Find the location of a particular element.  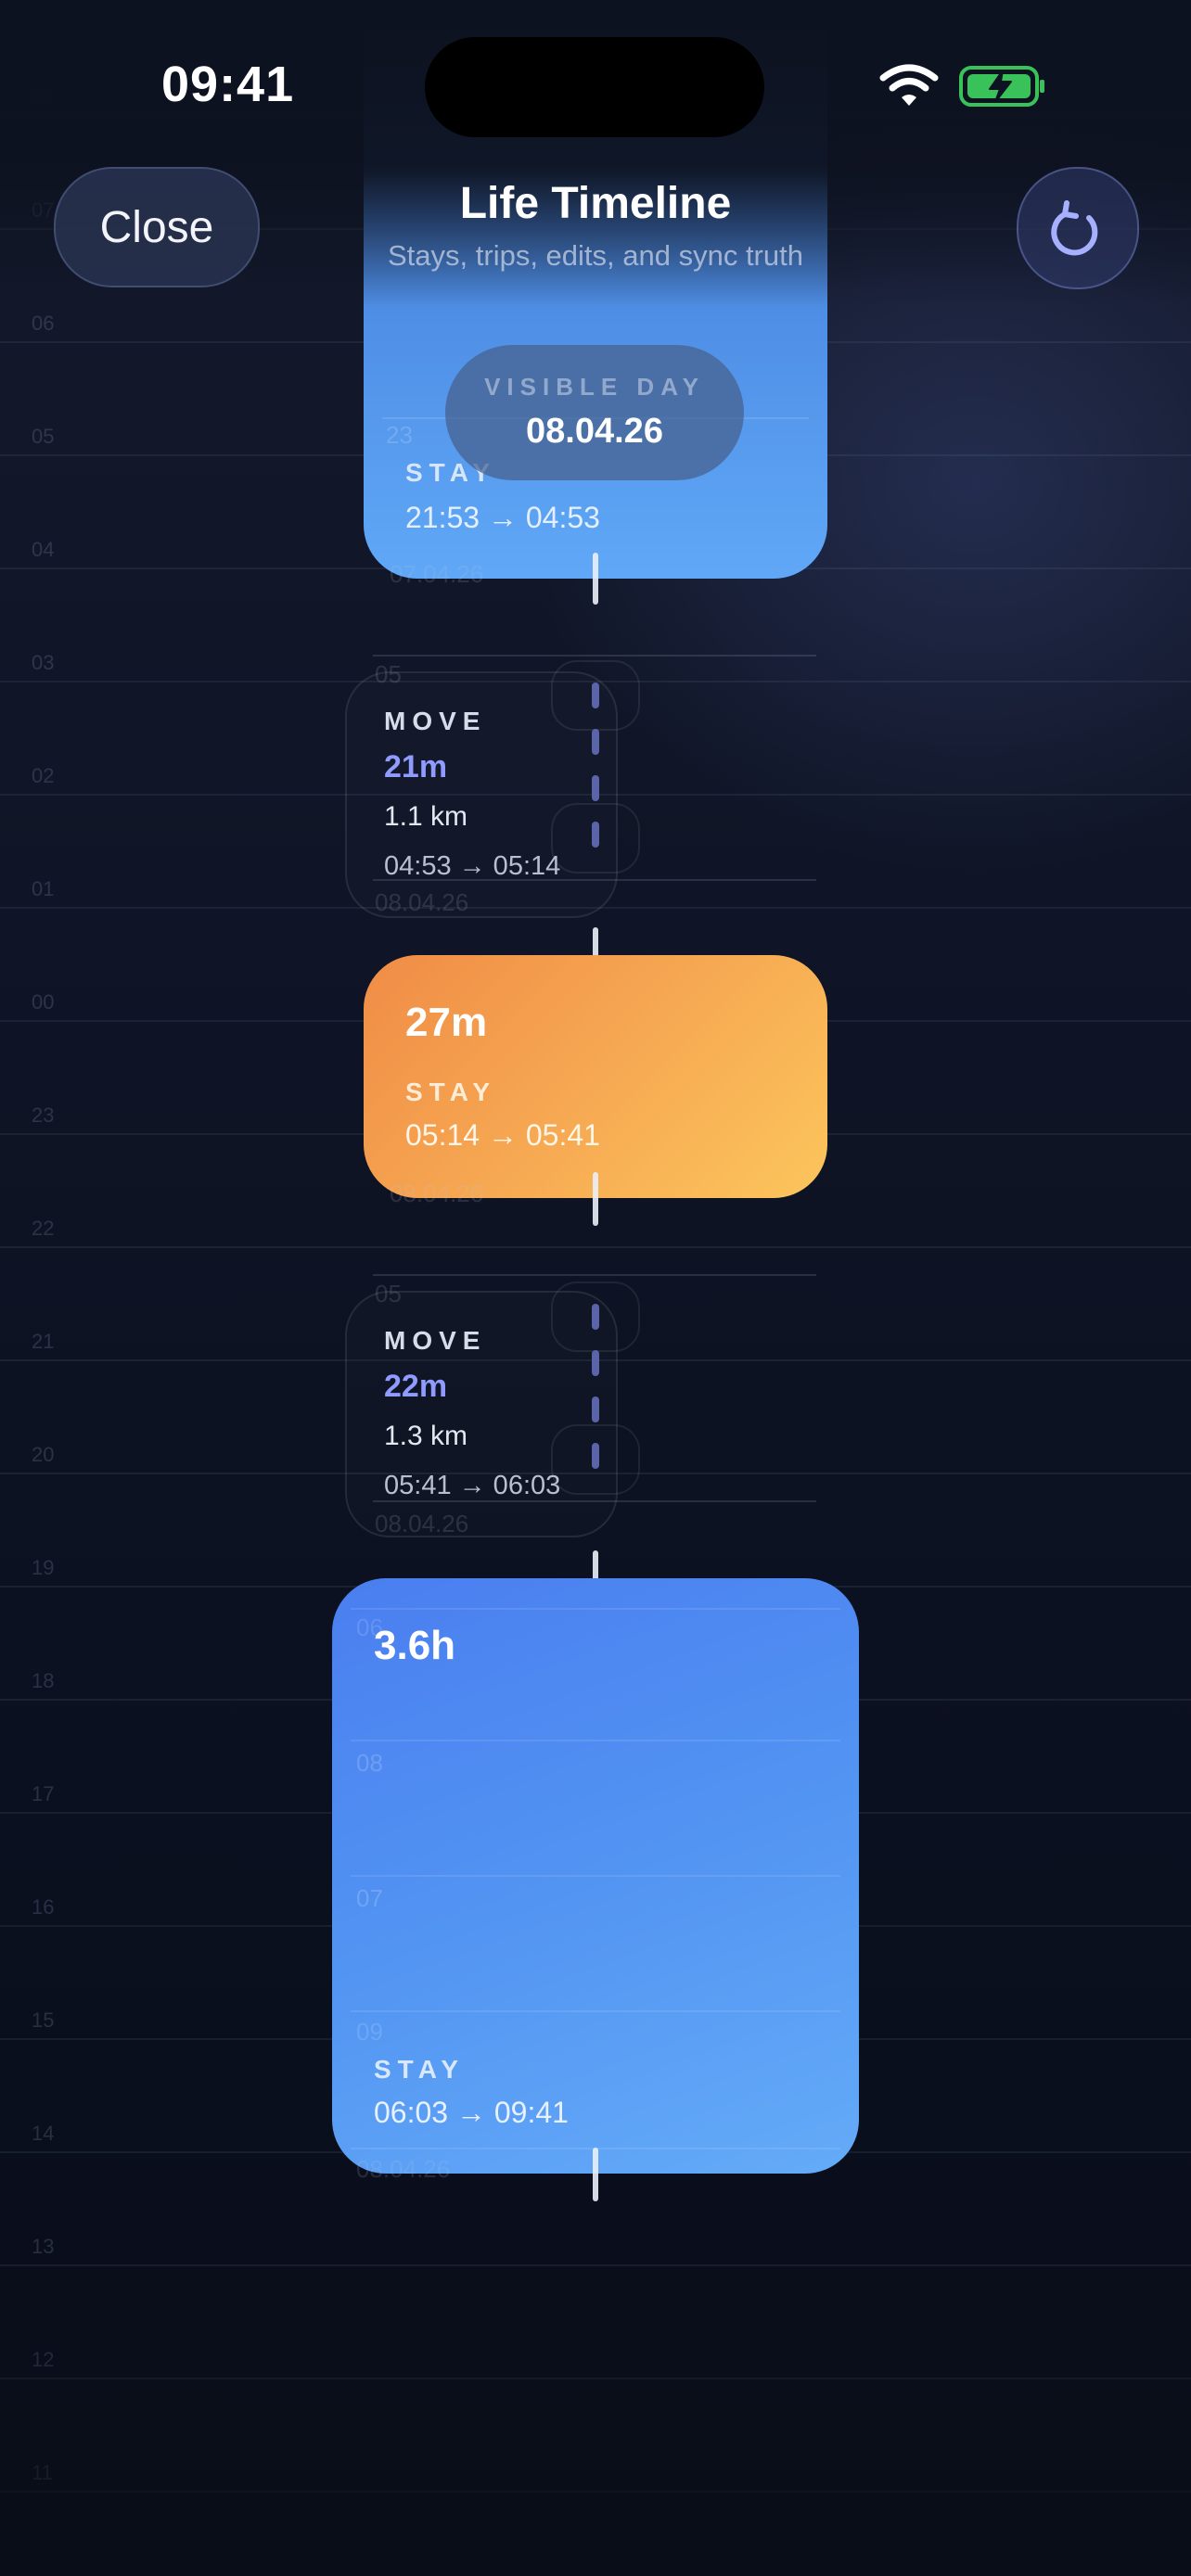

stay-card-1-ghost-date: 07.04.26 is located at coordinates (437, 574).